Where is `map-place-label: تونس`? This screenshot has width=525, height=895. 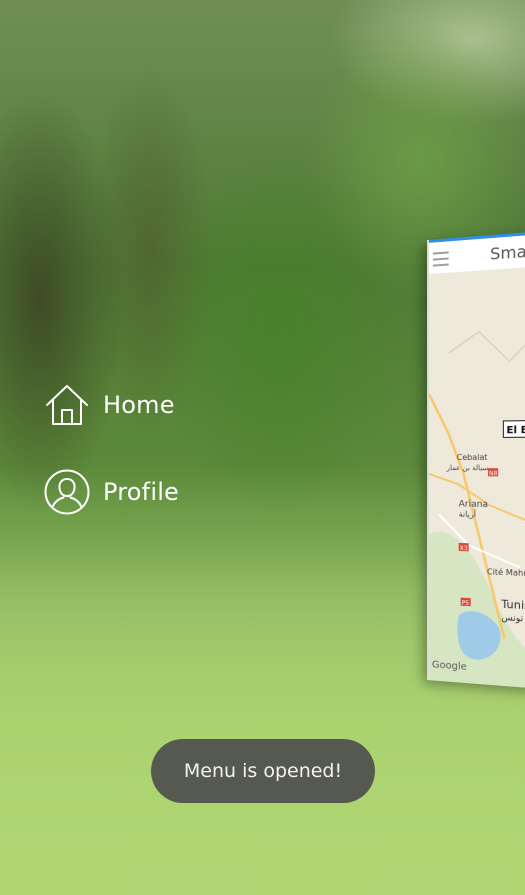 map-place-label: تونس is located at coordinates (512, 619).